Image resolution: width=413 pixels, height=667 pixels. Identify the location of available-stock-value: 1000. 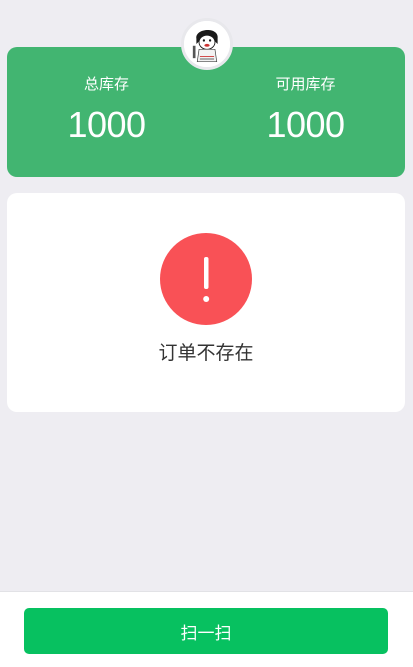
(305, 124).